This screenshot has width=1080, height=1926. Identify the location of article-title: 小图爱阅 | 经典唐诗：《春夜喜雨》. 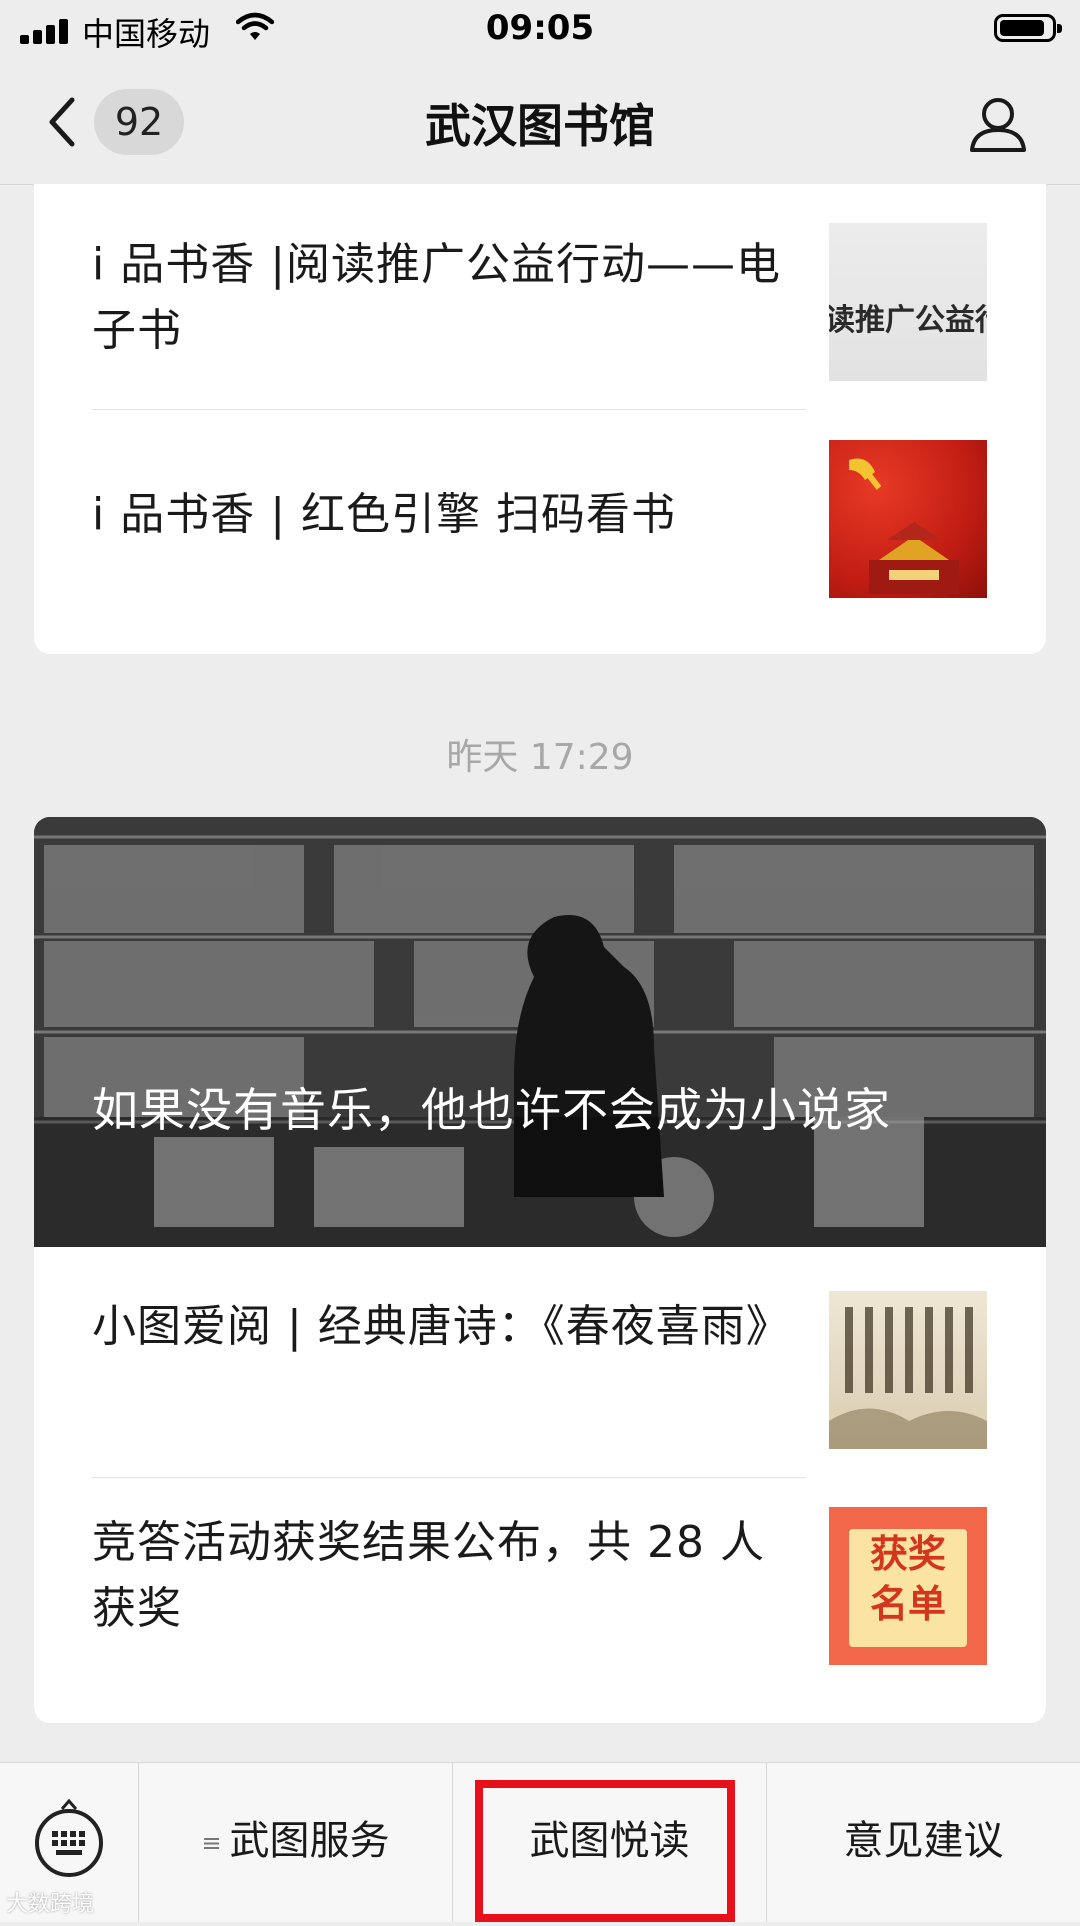
(441, 1326).